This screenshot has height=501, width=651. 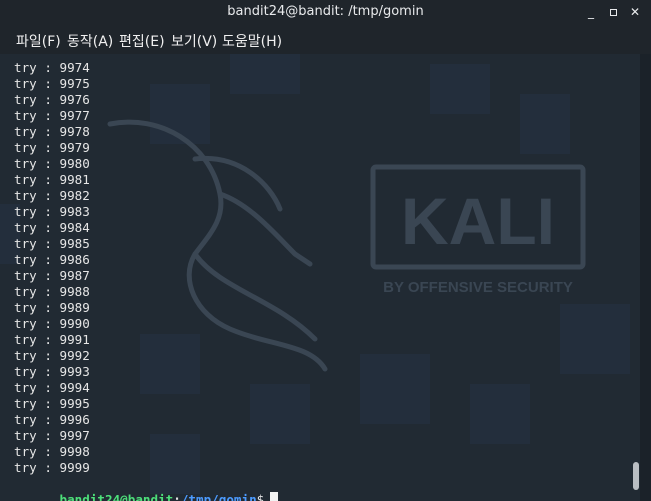 What do you see at coordinates (252, 41) in the screenshot?
I see `menu-help: 도움말(H)` at bounding box center [252, 41].